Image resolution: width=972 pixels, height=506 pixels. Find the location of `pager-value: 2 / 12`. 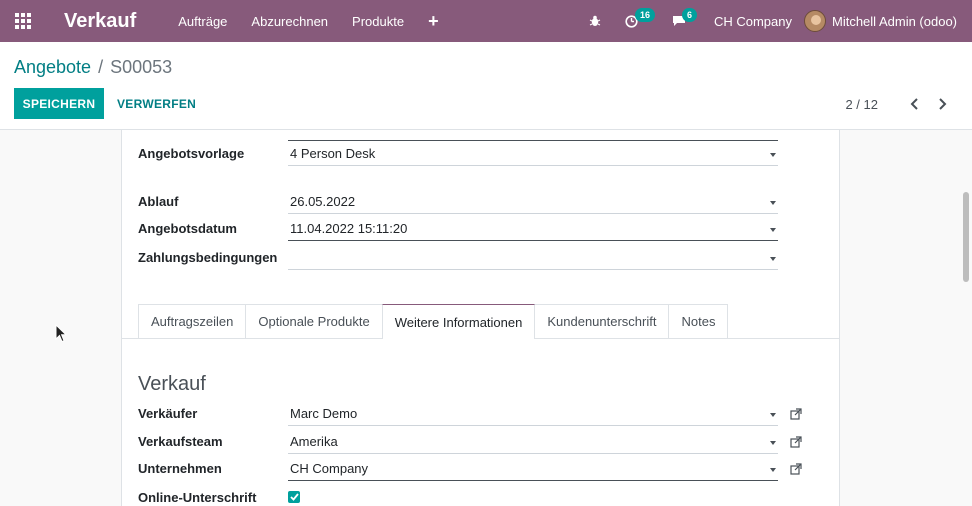

pager-value: 2 / 12 is located at coordinates (861, 104).